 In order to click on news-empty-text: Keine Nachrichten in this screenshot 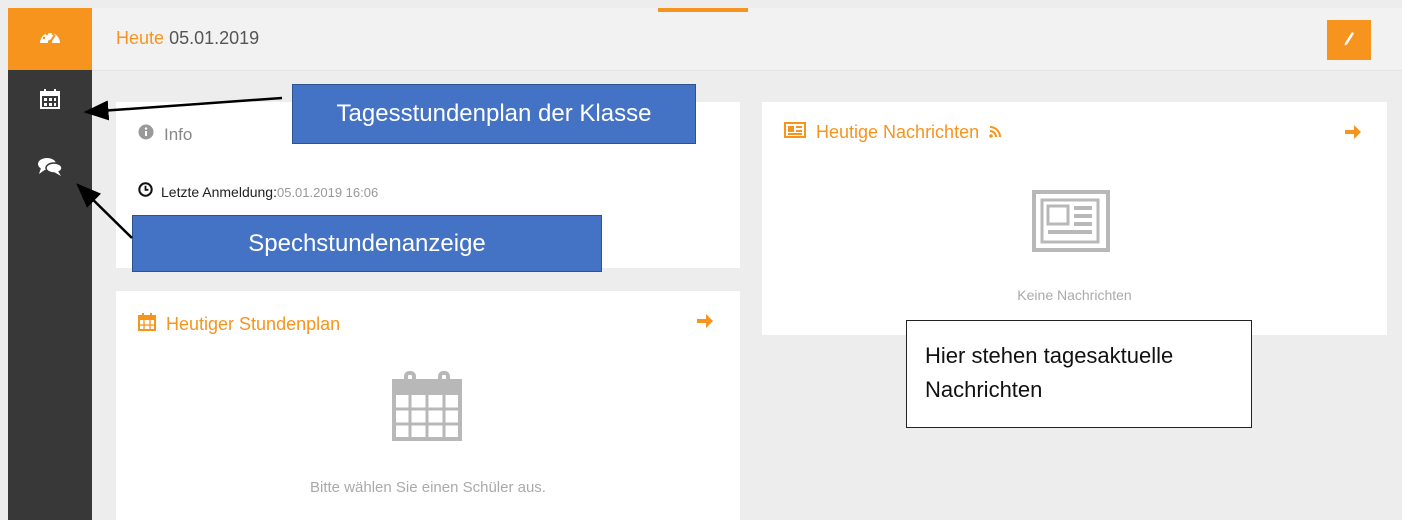, I will do `click(1074, 295)`.